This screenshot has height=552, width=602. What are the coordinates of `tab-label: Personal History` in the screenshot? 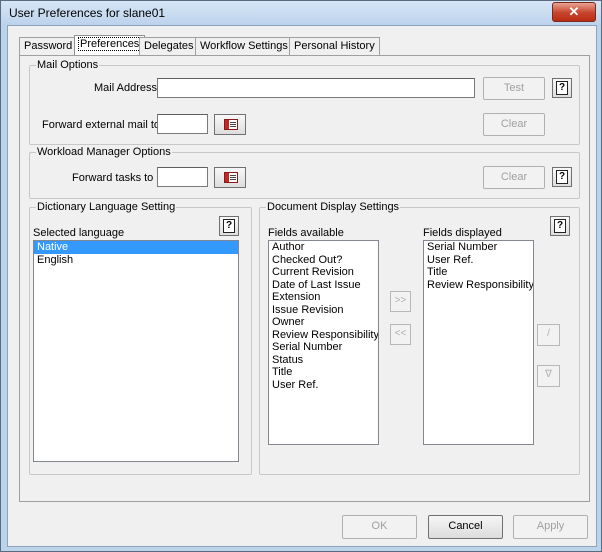 It's located at (334, 46).